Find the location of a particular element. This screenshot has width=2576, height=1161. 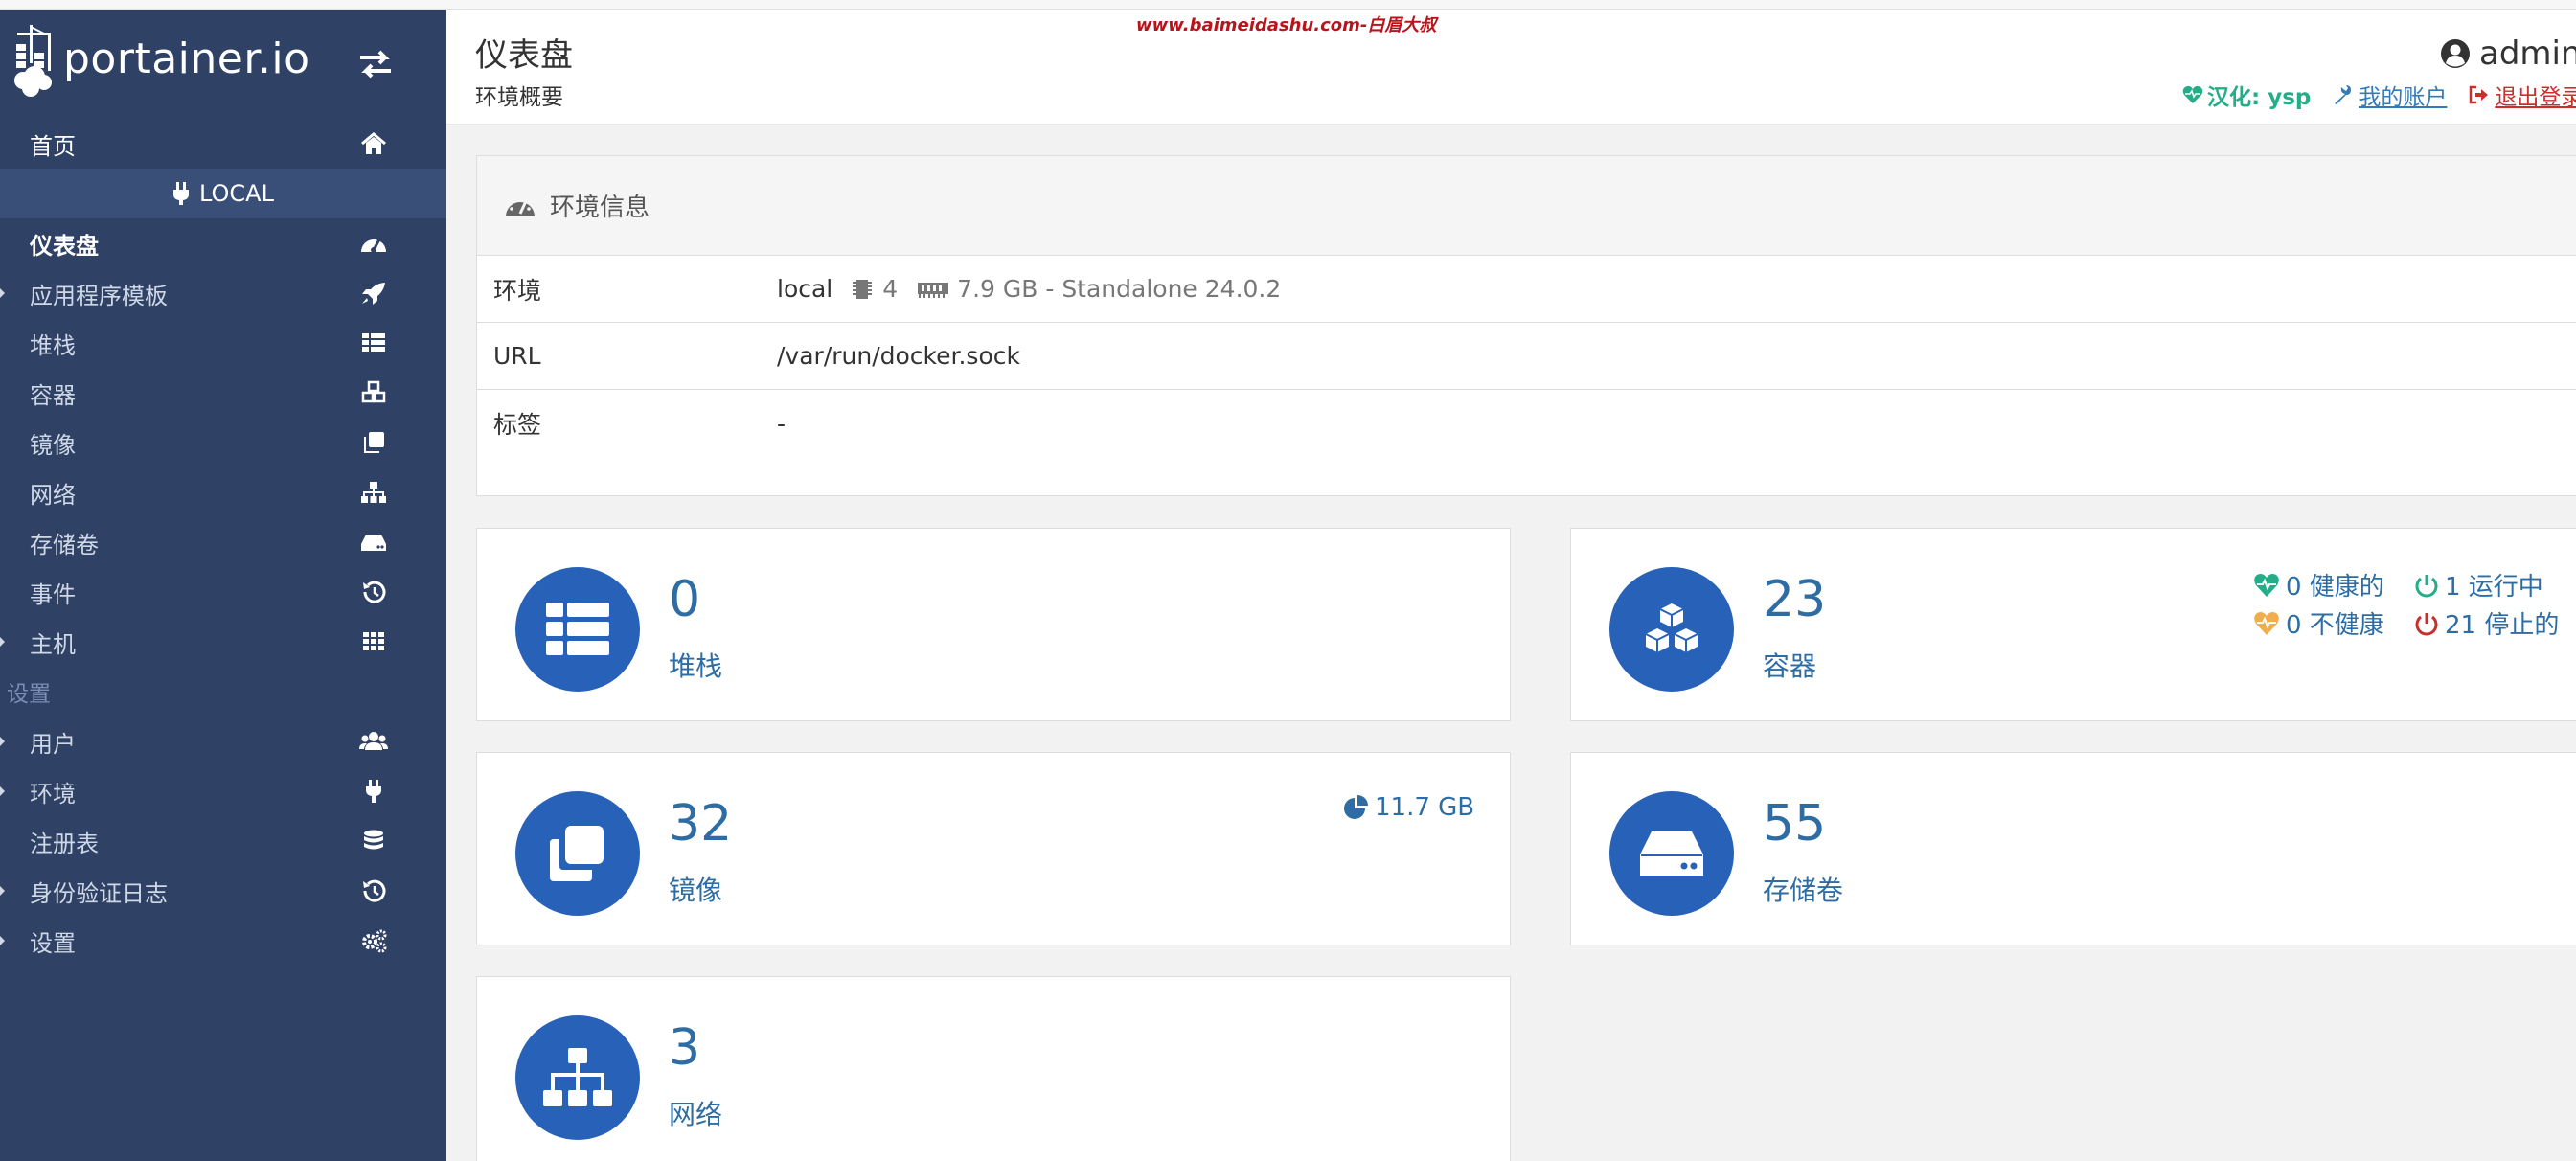

cubes-icon is located at coordinates (373, 391).